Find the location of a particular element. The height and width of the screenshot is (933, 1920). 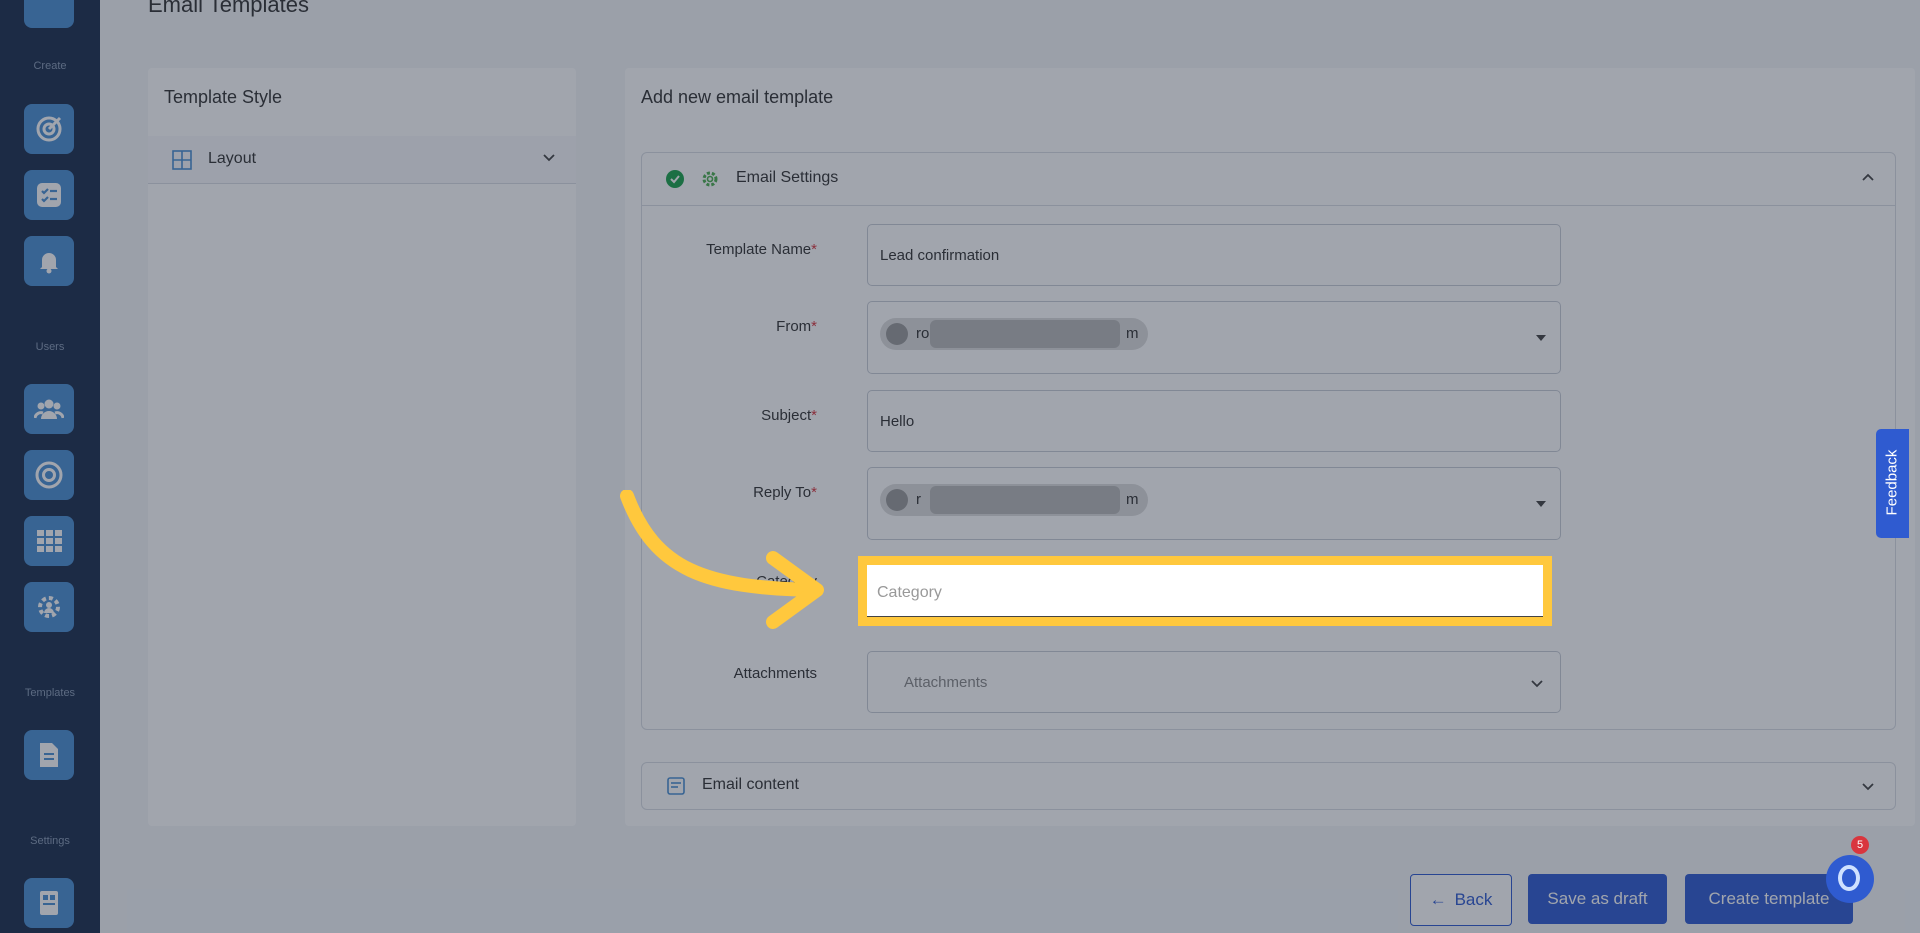

category-placeholder: Category is located at coordinates (909, 592).